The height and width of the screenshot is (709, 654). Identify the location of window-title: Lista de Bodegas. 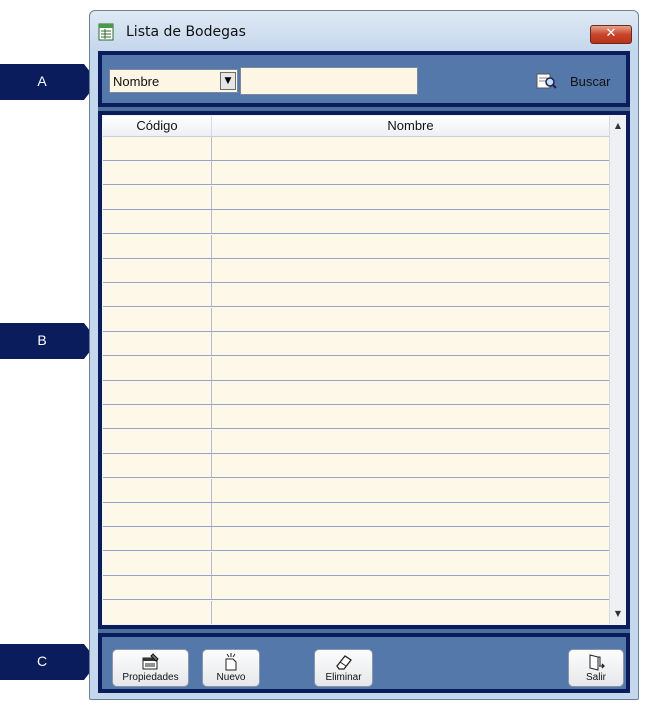
(186, 32).